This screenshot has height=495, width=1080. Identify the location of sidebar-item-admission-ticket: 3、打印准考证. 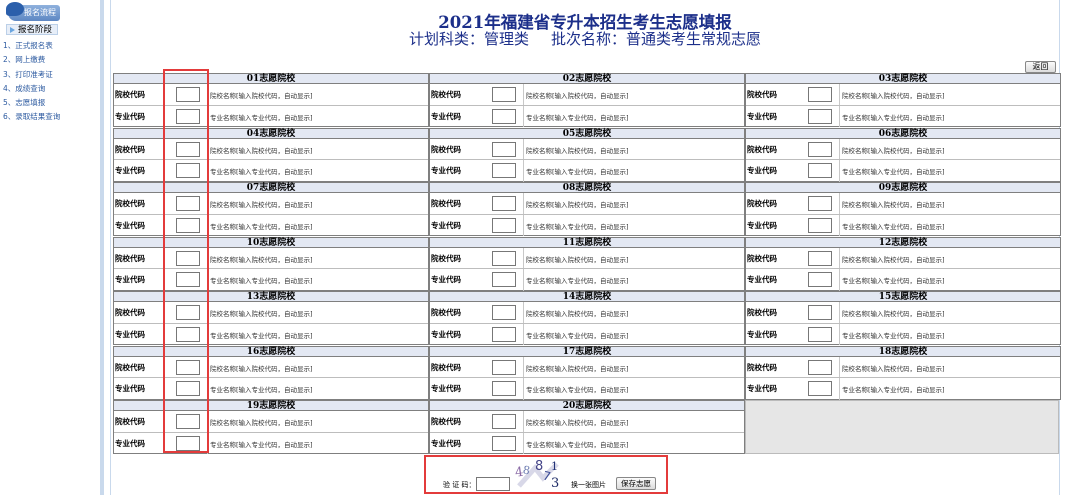
(31, 76).